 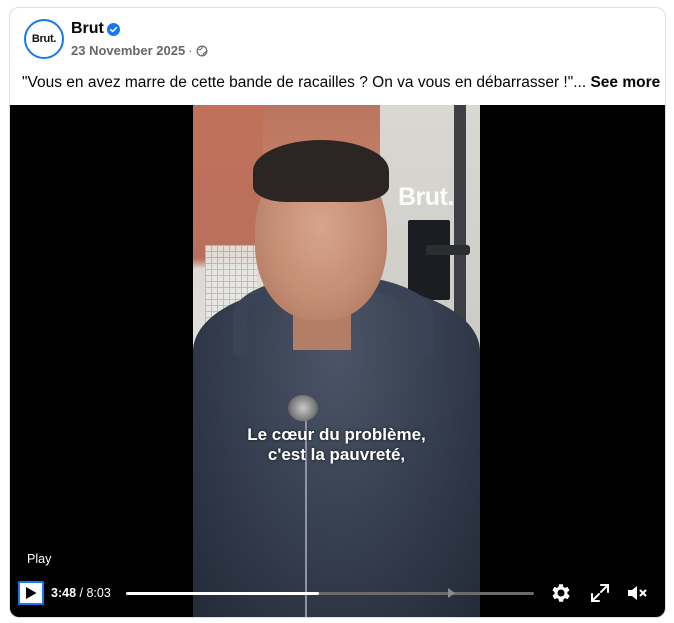 I want to click on subtitle-line-1: Le cœur du problème,, so click(x=336, y=434).